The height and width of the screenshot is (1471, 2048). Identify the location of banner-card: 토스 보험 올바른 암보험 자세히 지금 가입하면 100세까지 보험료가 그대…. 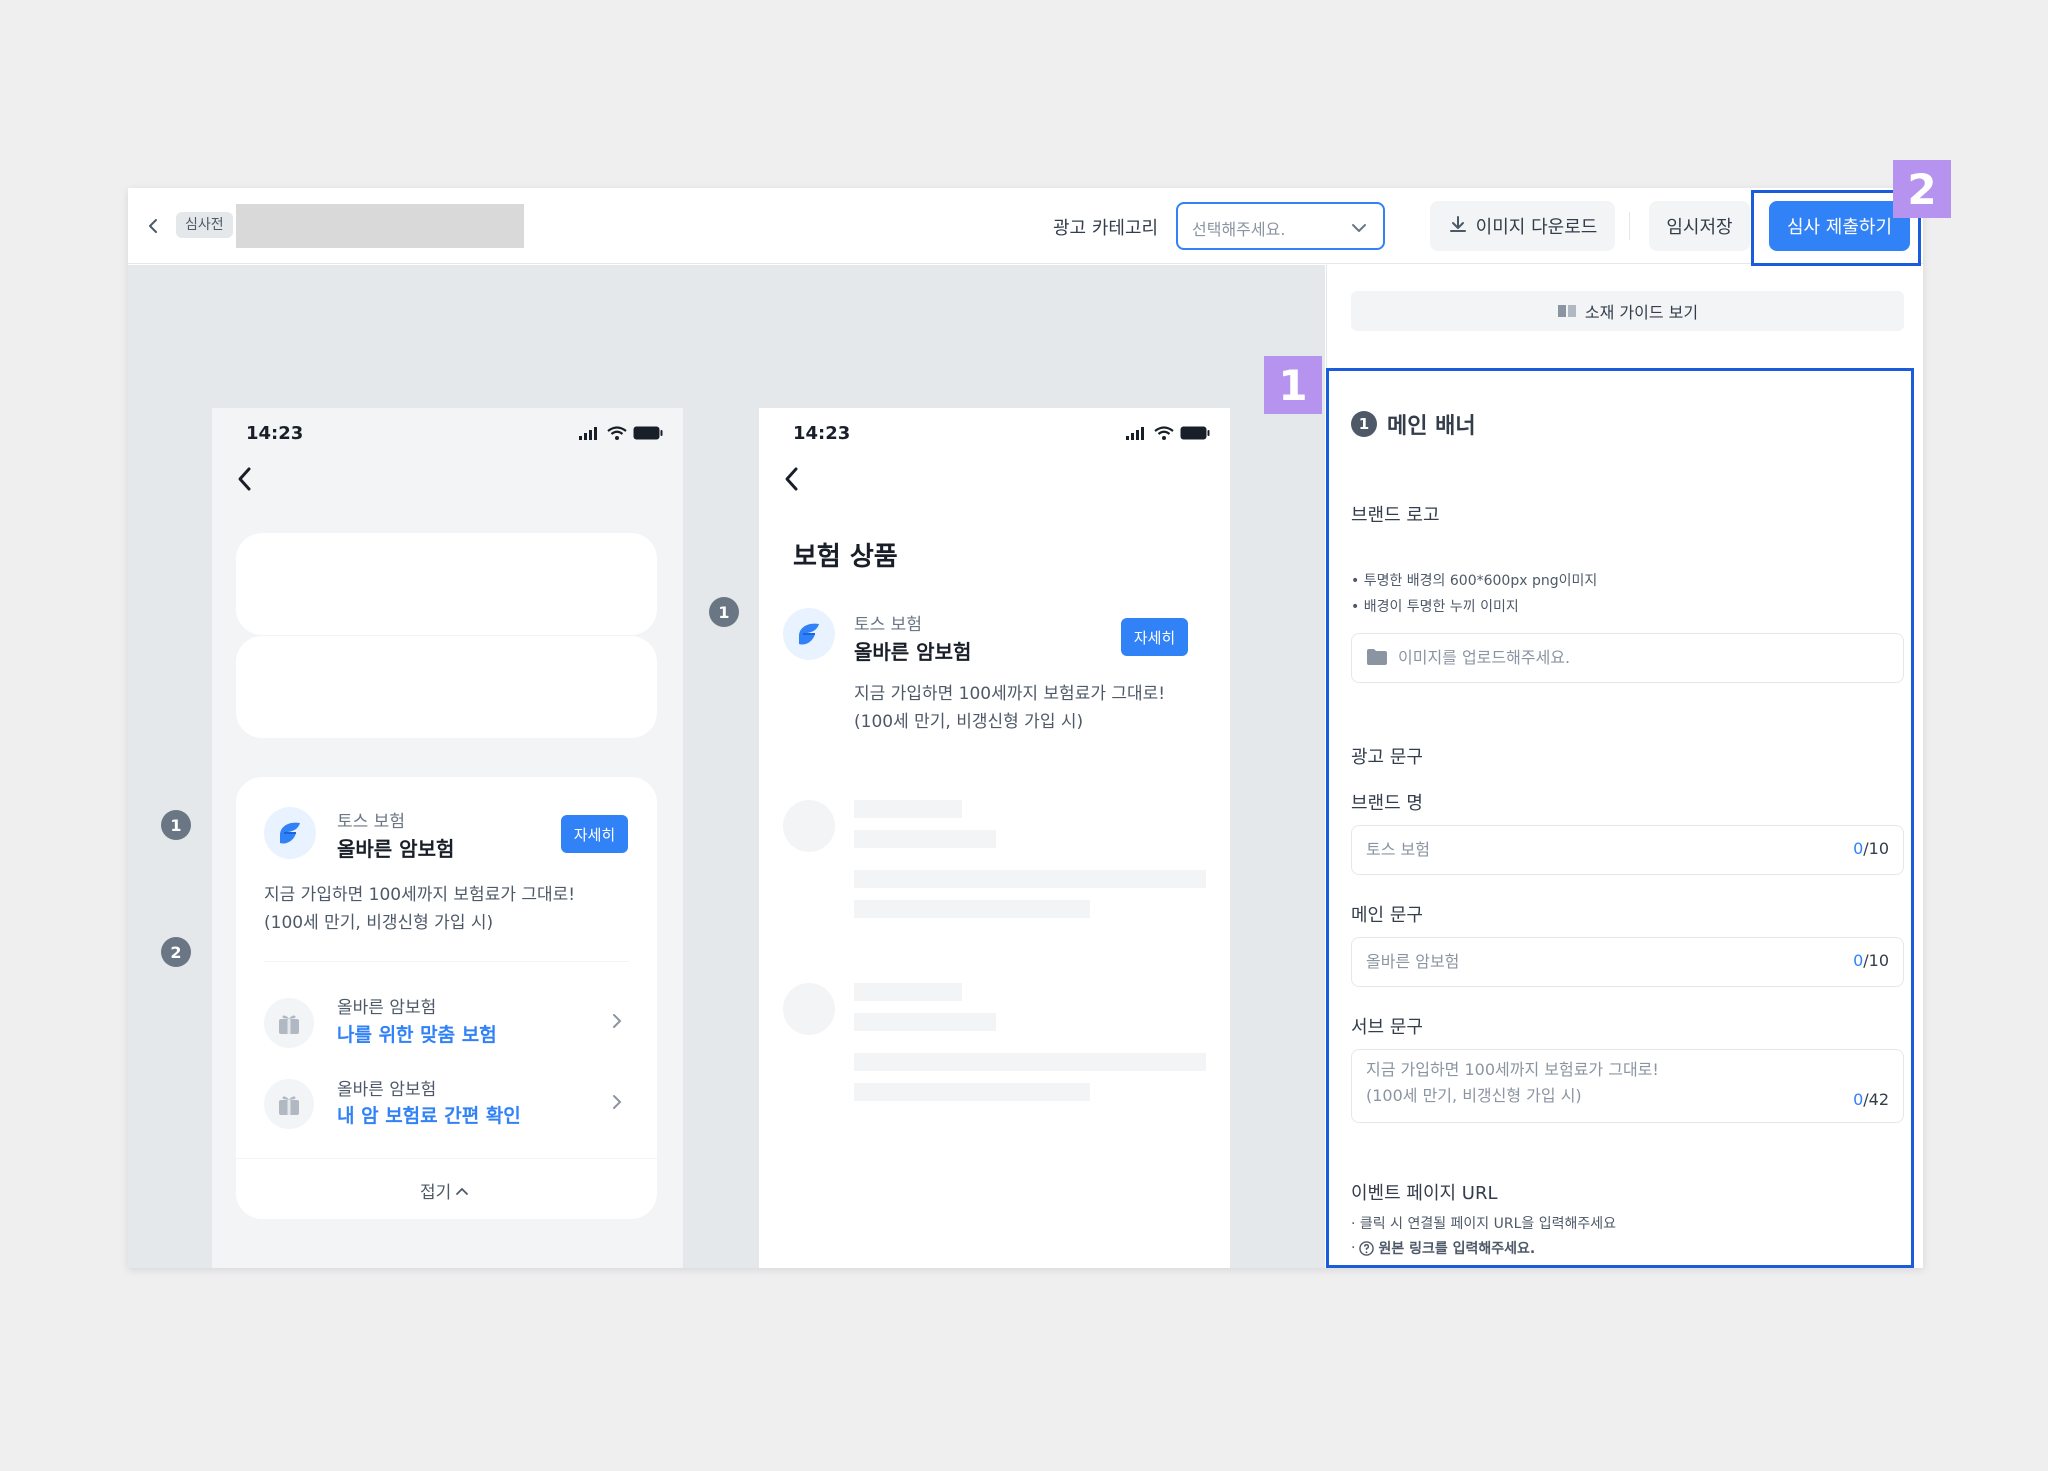
(446, 998).